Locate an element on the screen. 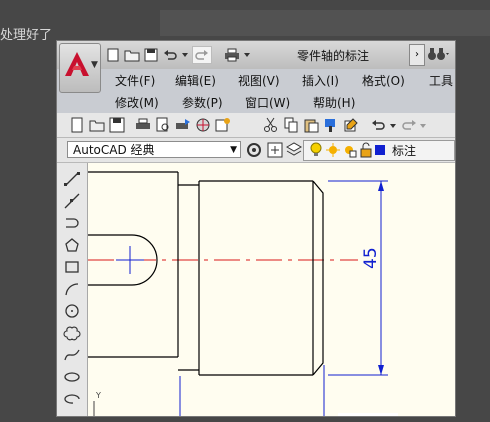  menu-format: 格式(O) is located at coordinates (383, 80).